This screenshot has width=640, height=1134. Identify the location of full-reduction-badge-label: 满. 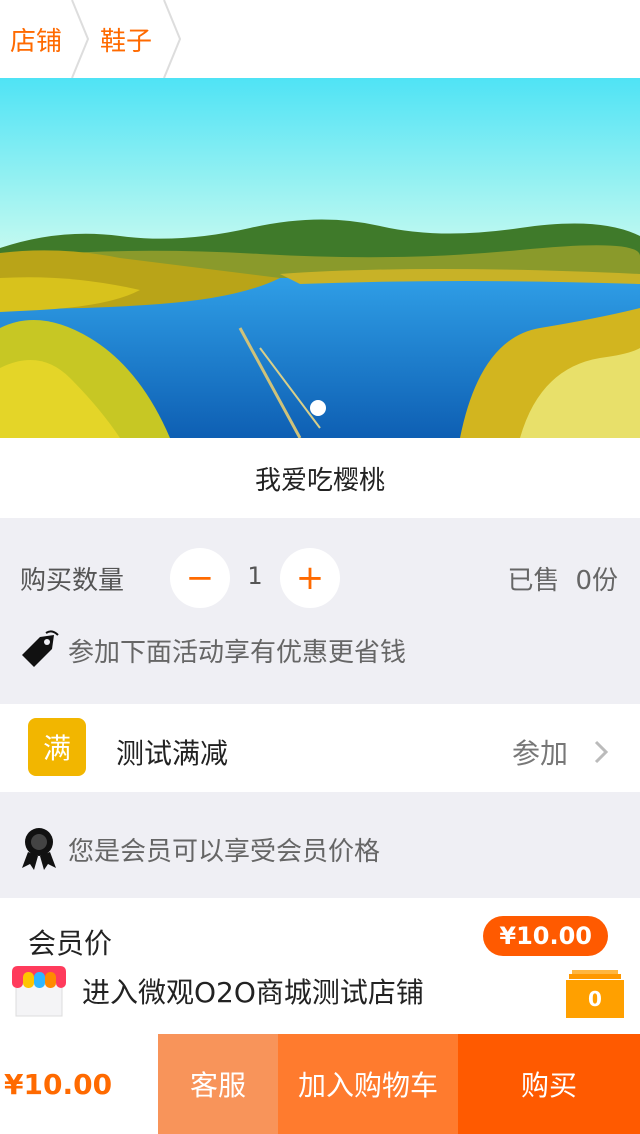
(56, 748).